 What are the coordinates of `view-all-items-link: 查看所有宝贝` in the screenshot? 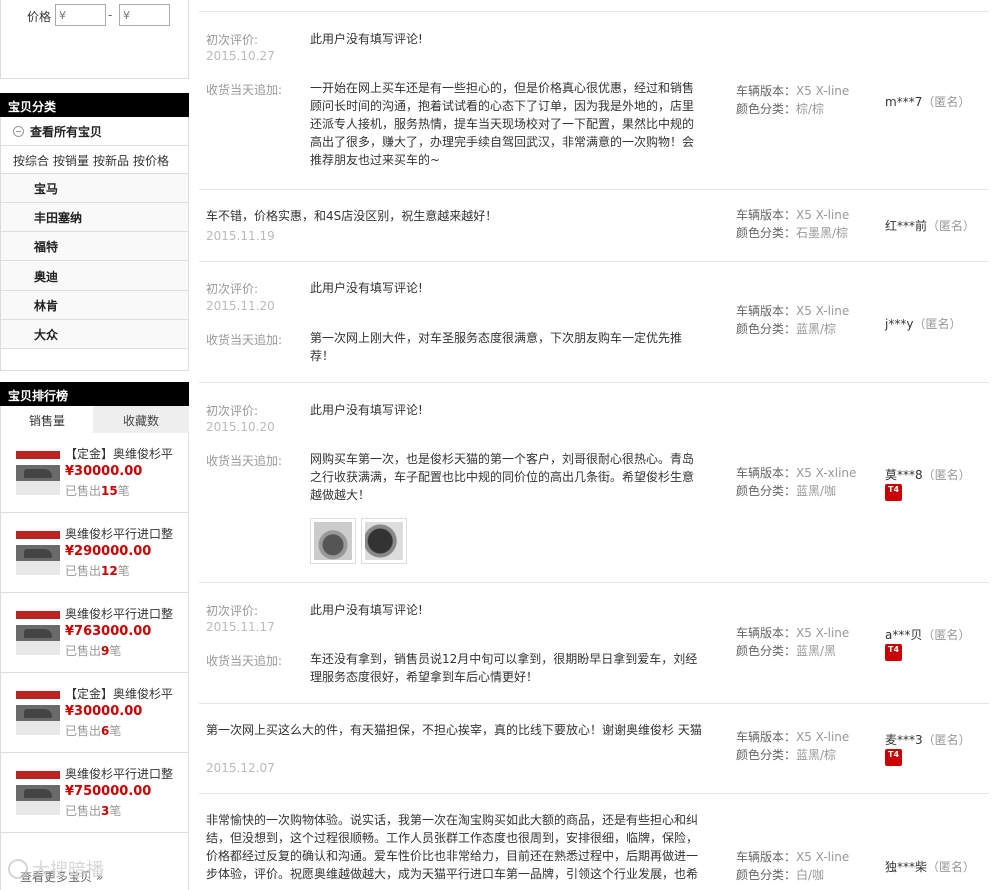 It's located at (94, 131).